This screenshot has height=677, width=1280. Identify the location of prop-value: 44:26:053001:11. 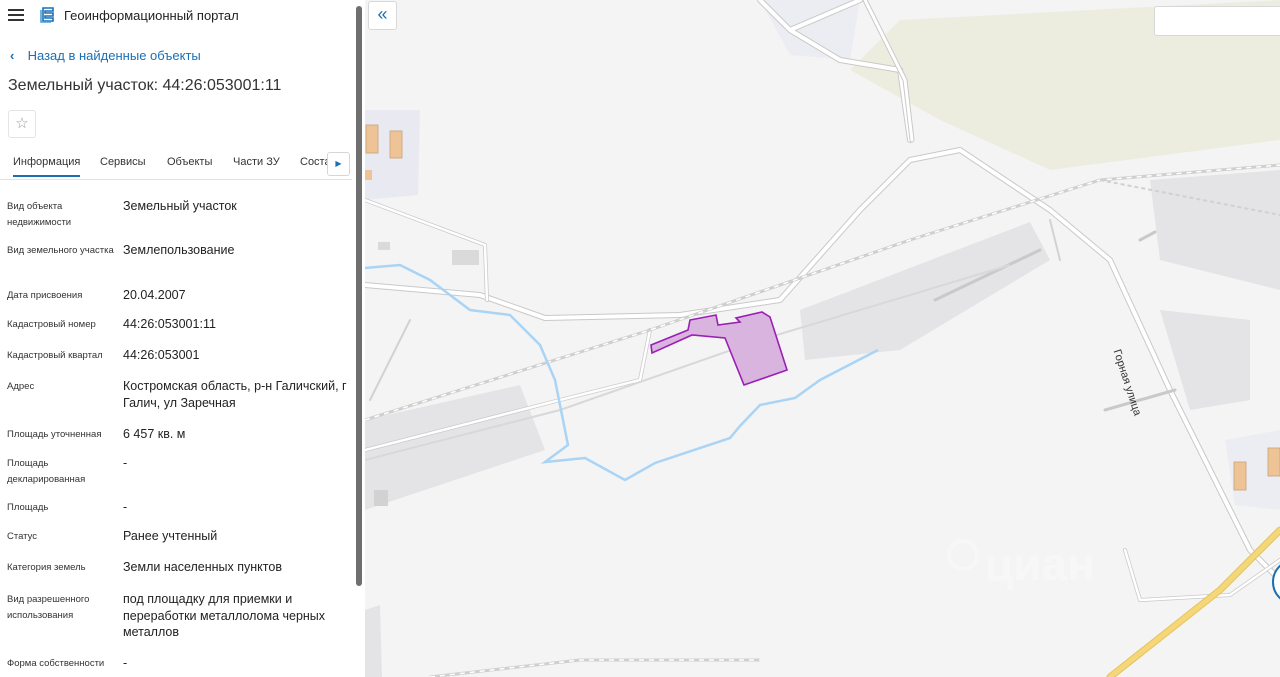
(169, 324).